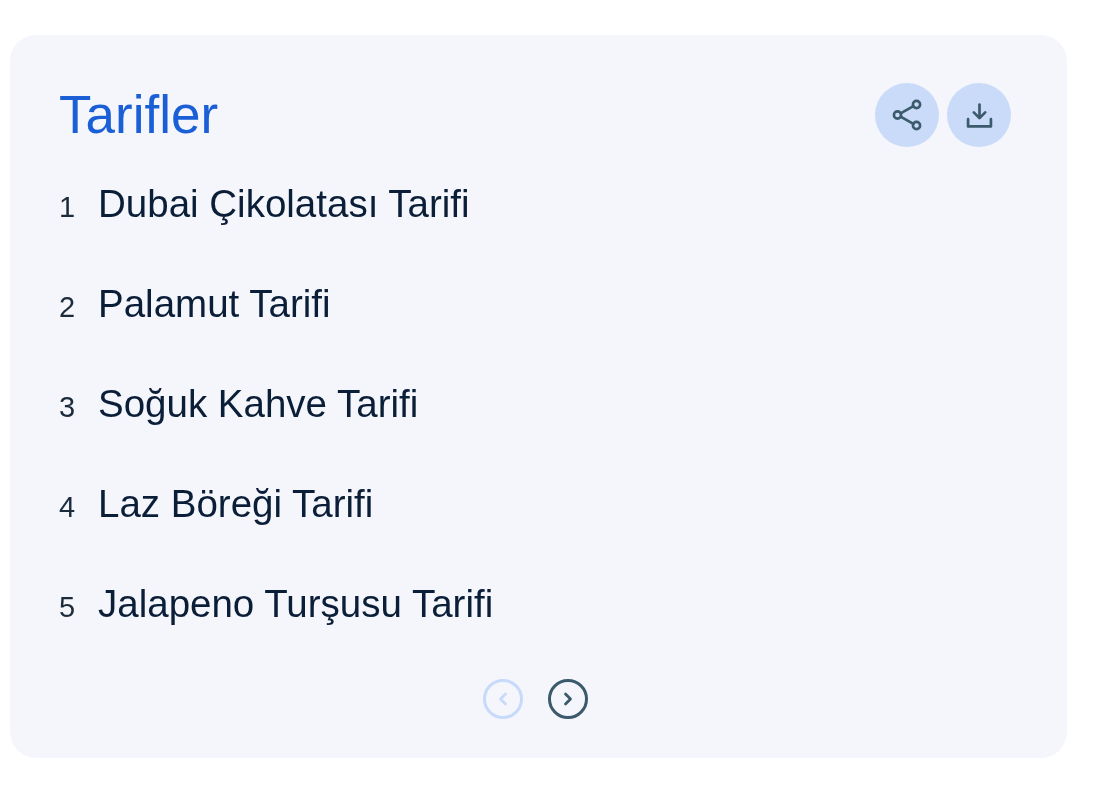  I want to click on chevron-right-icon, so click(567, 699).